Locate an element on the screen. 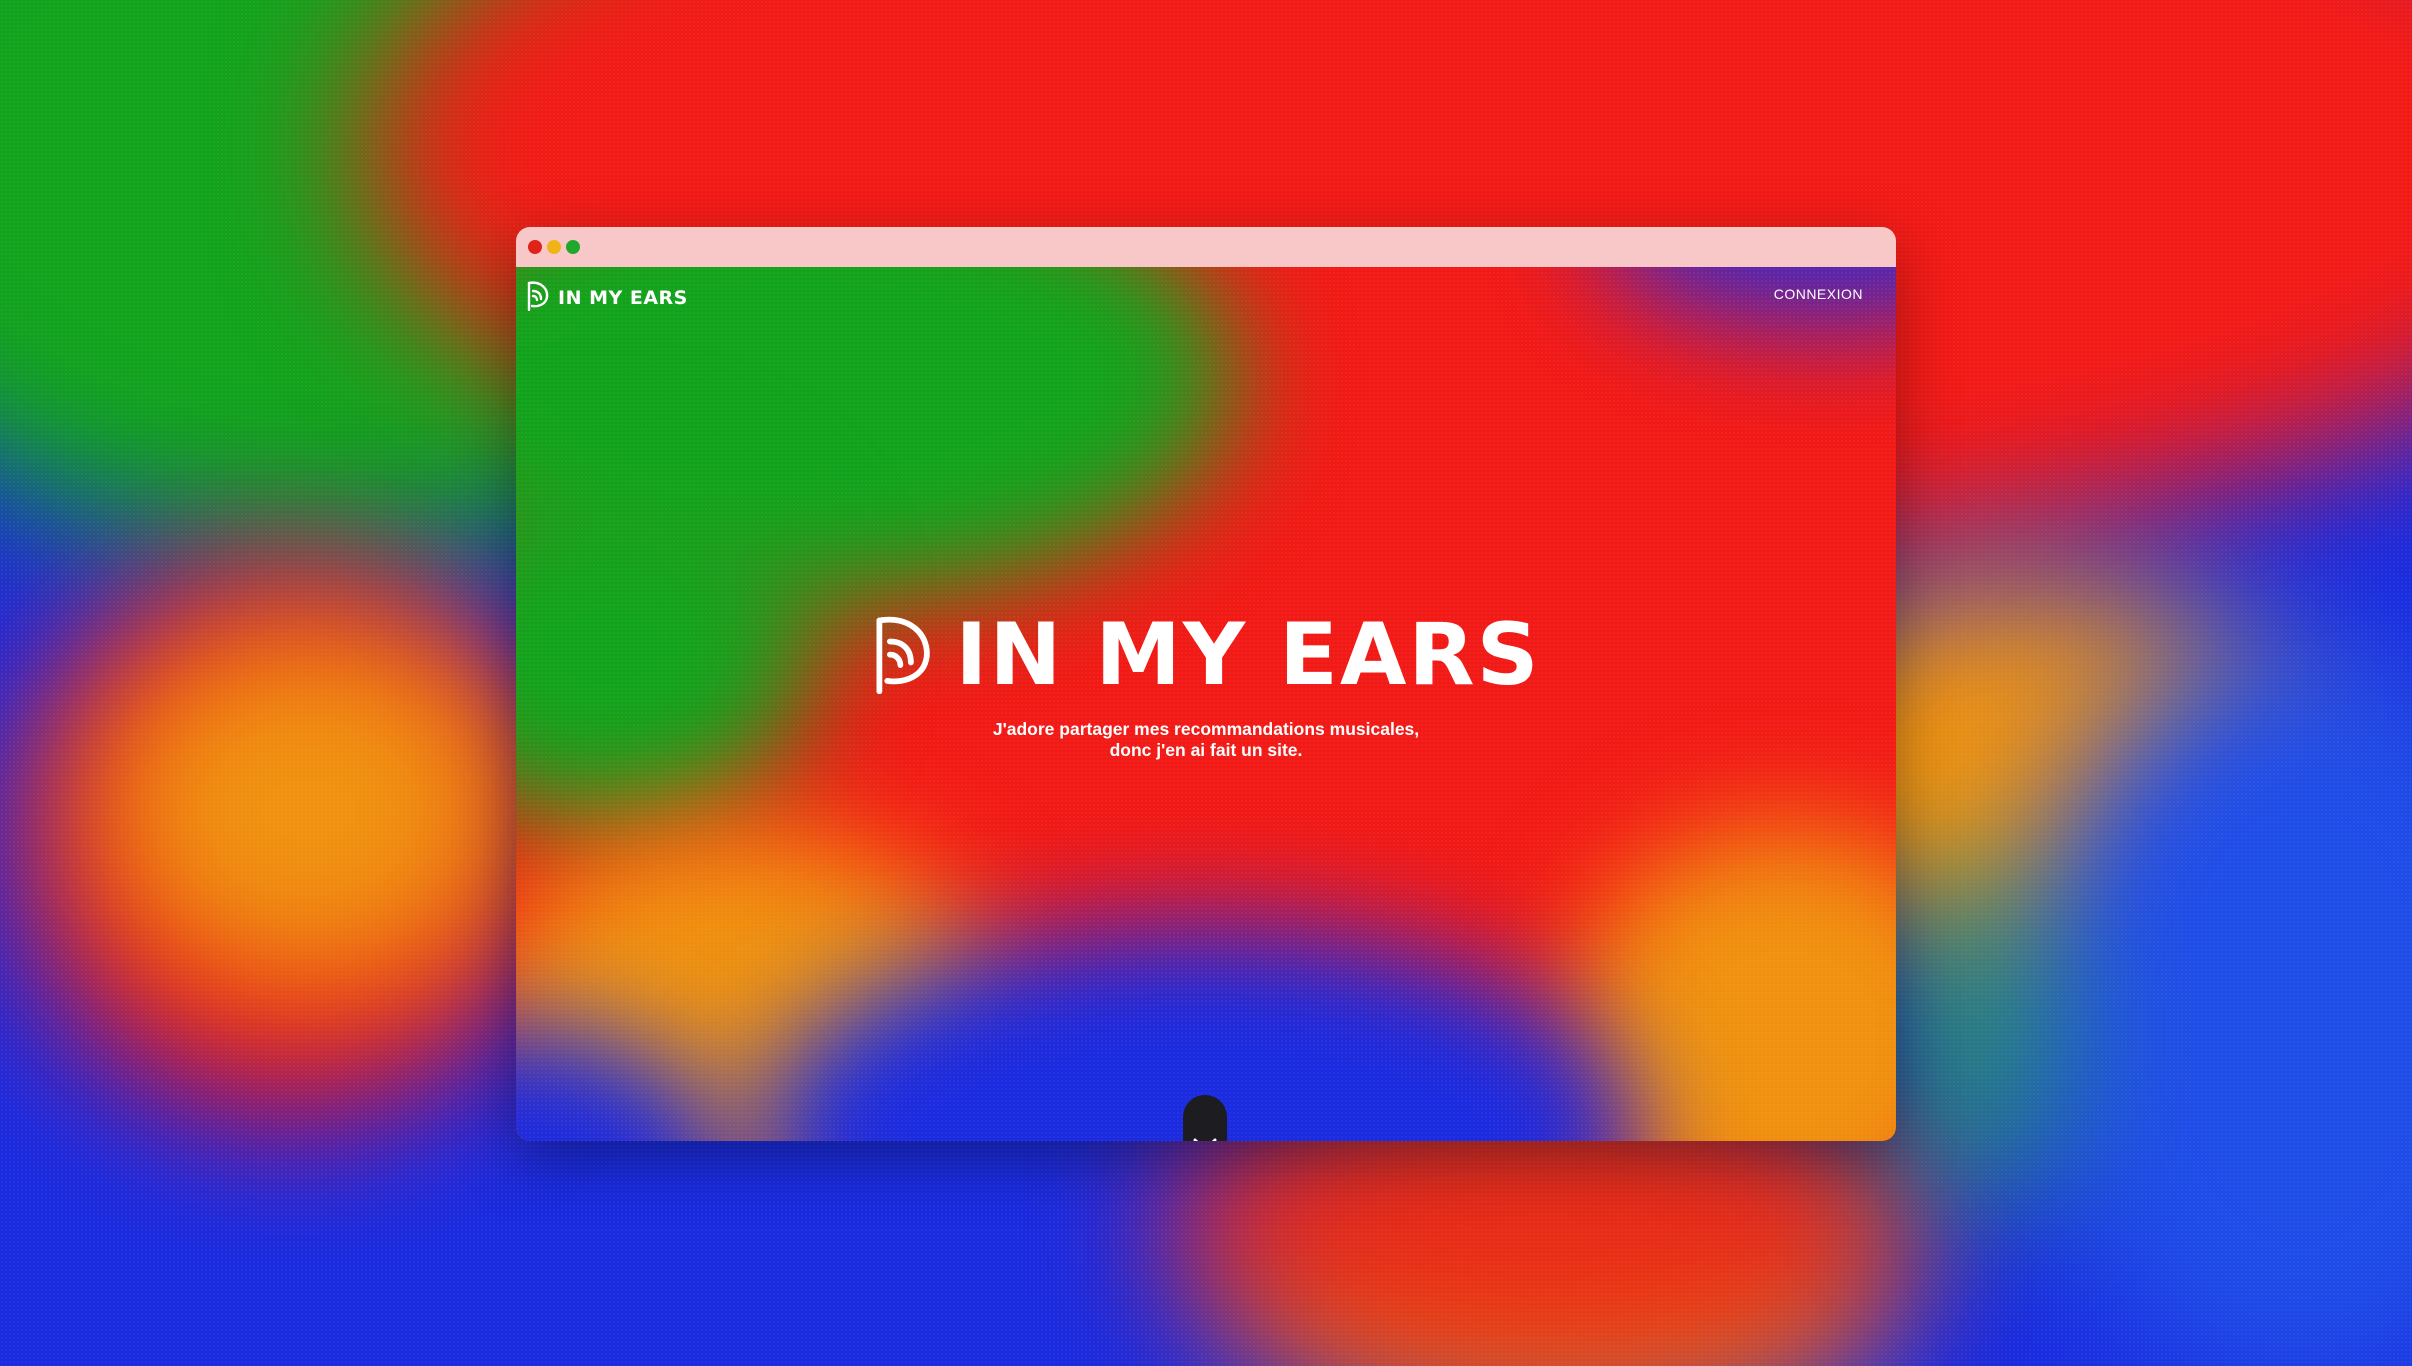  hero-subtitle-line-2: donc j'en ai fait un site. is located at coordinates (1206, 750).